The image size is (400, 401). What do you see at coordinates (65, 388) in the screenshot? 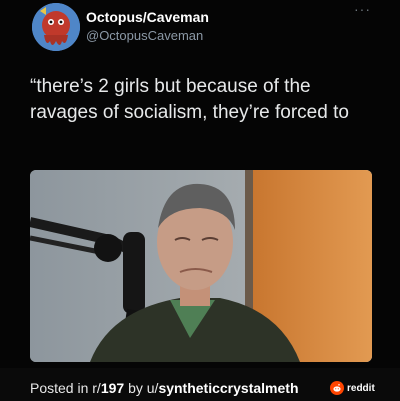
I see `posted-prefix: Posted in r/` at bounding box center [65, 388].